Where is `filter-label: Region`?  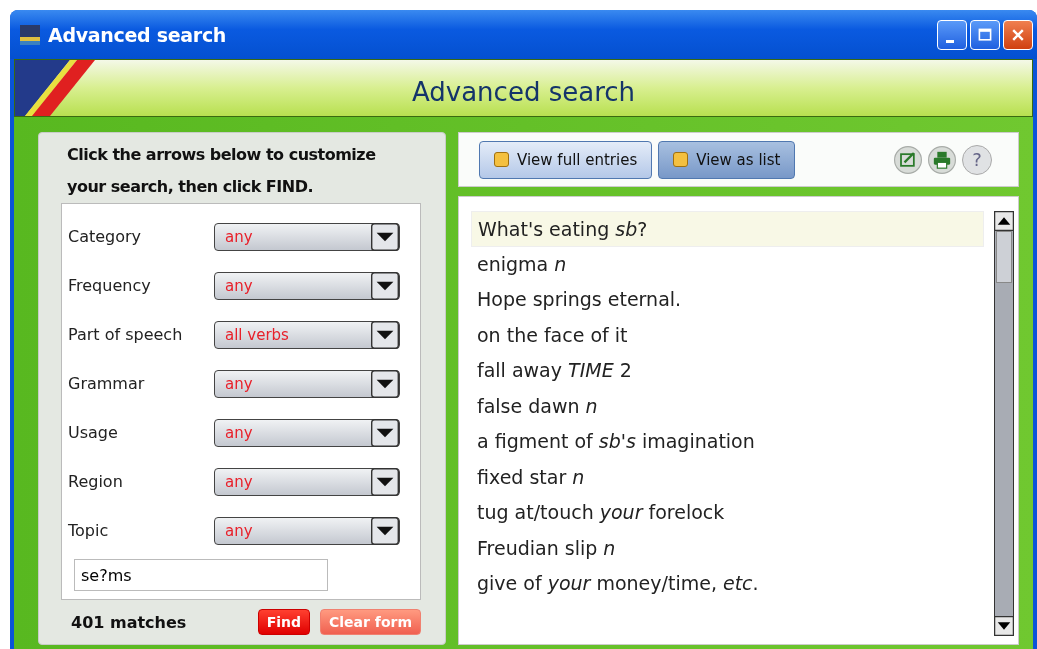
filter-label: Region is located at coordinates (96, 481).